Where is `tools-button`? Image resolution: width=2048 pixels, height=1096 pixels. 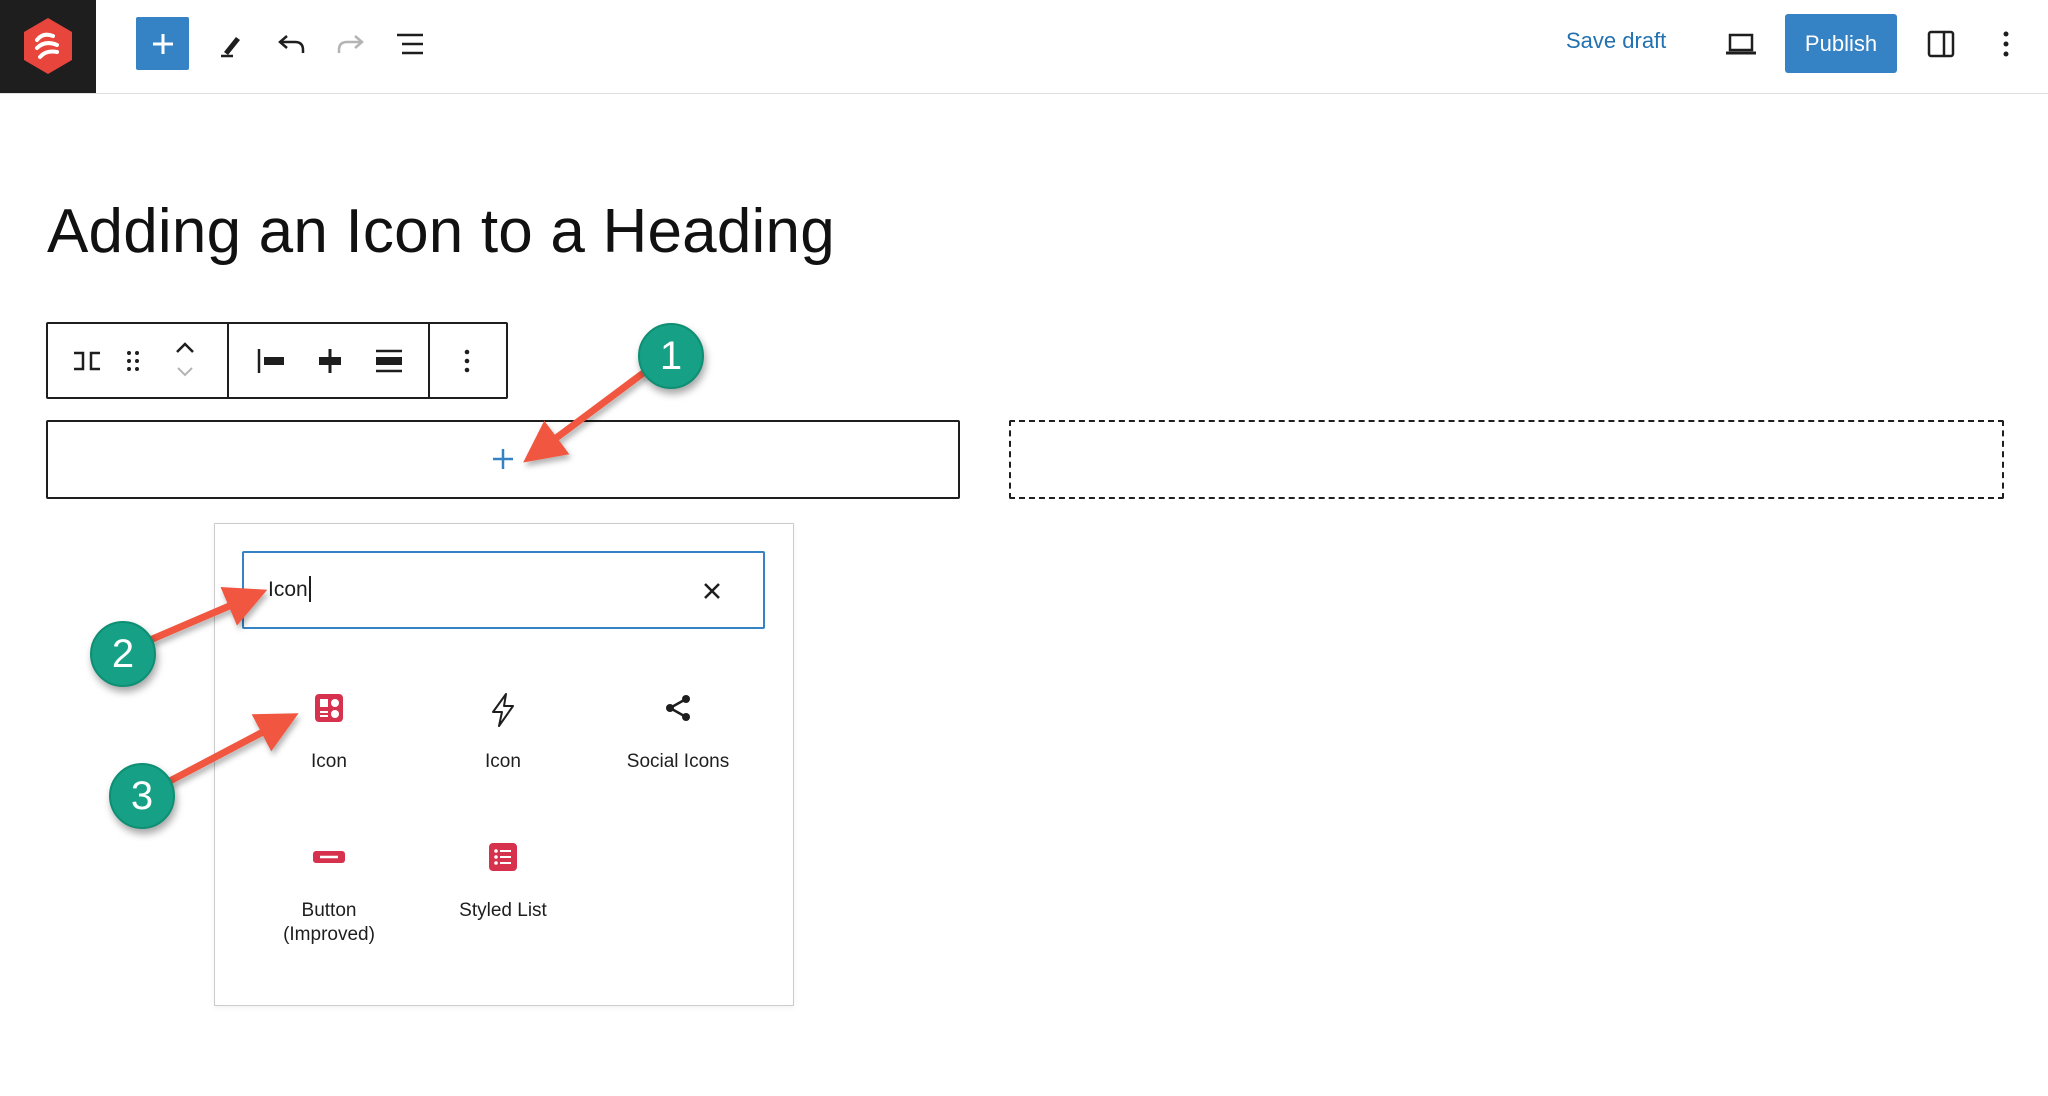 tools-button is located at coordinates (232, 44).